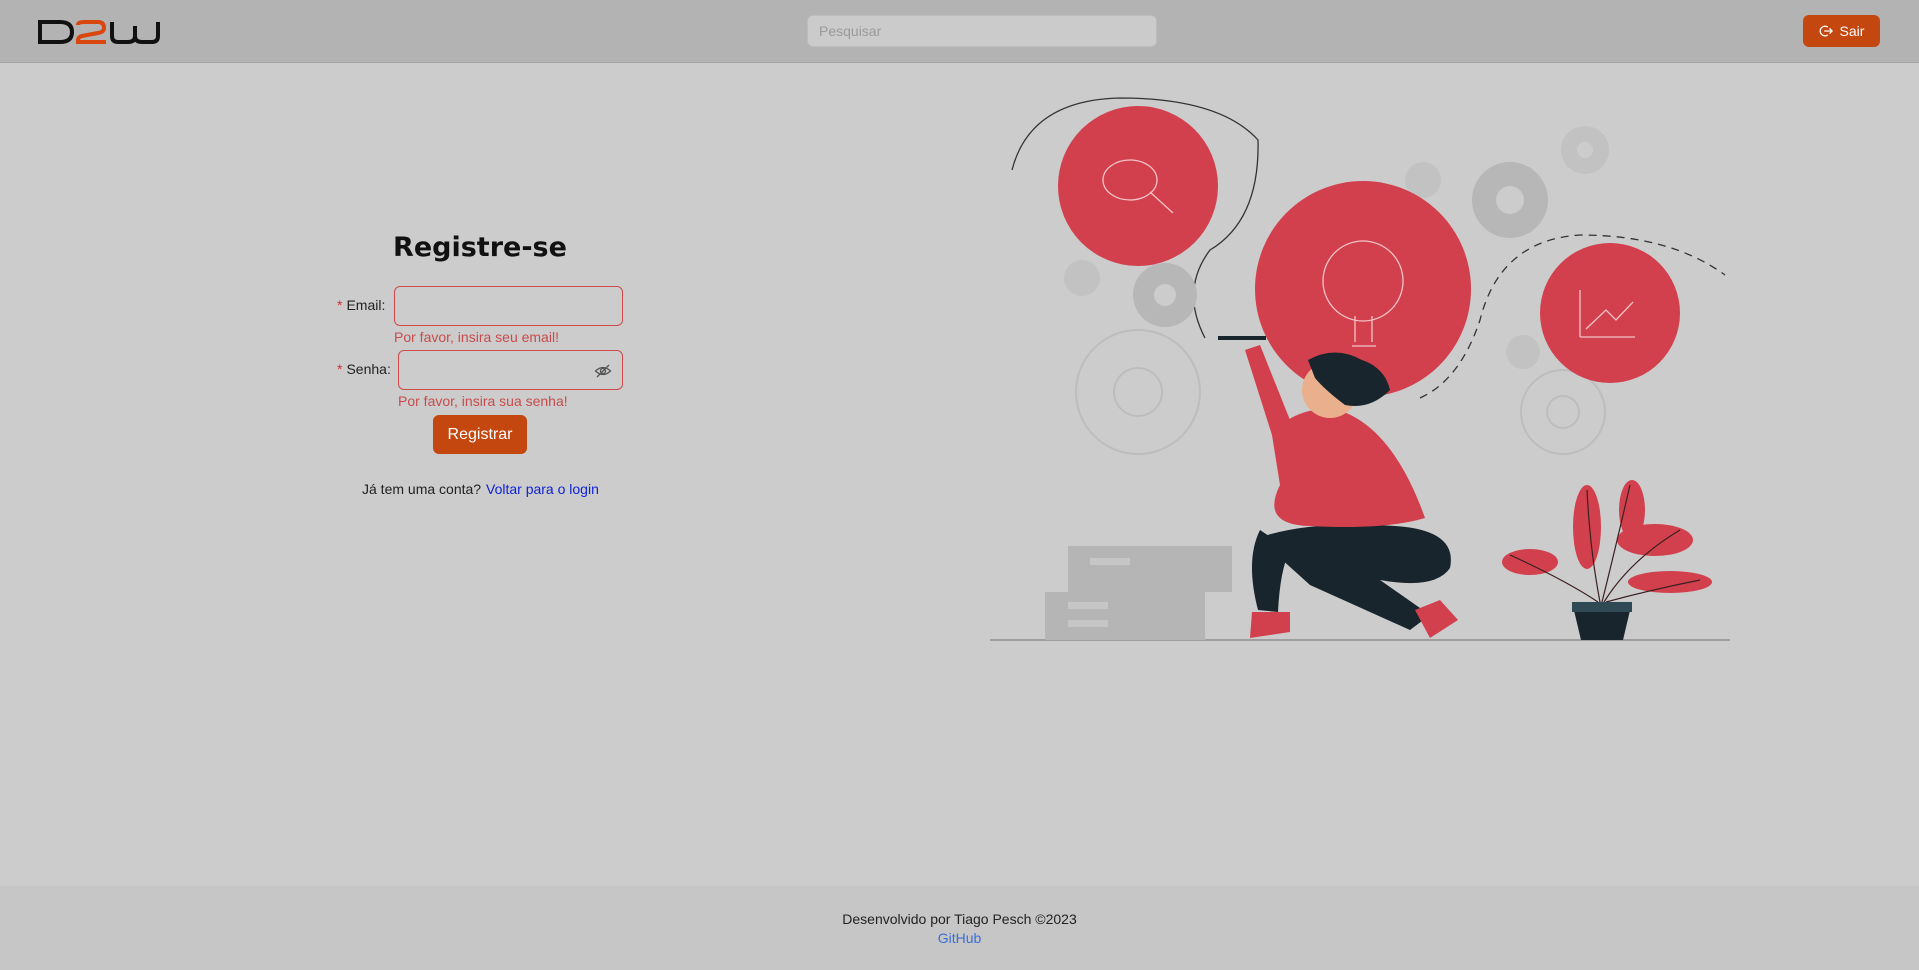 Image resolution: width=1919 pixels, height=970 pixels. I want to click on have-account-text: Já tem uma conta?, so click(422, 489).